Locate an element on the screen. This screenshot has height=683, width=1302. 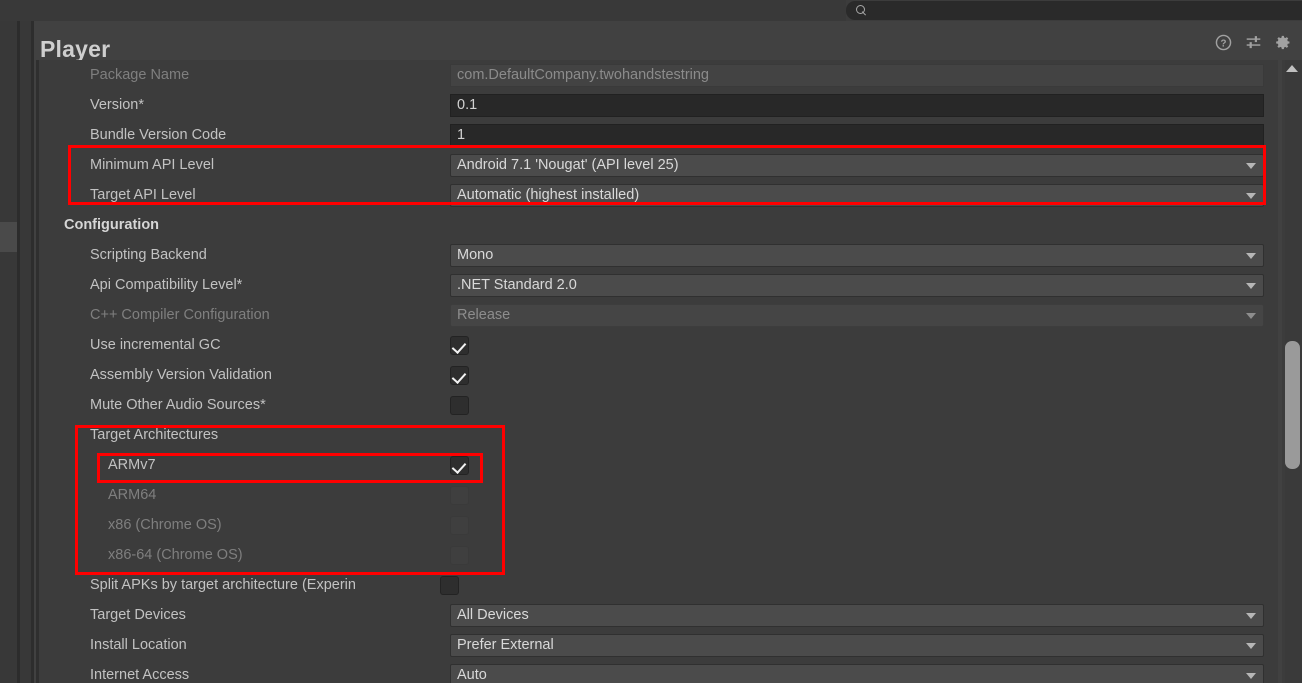
row-label: Internet Access is located at coordinates (140, 675).